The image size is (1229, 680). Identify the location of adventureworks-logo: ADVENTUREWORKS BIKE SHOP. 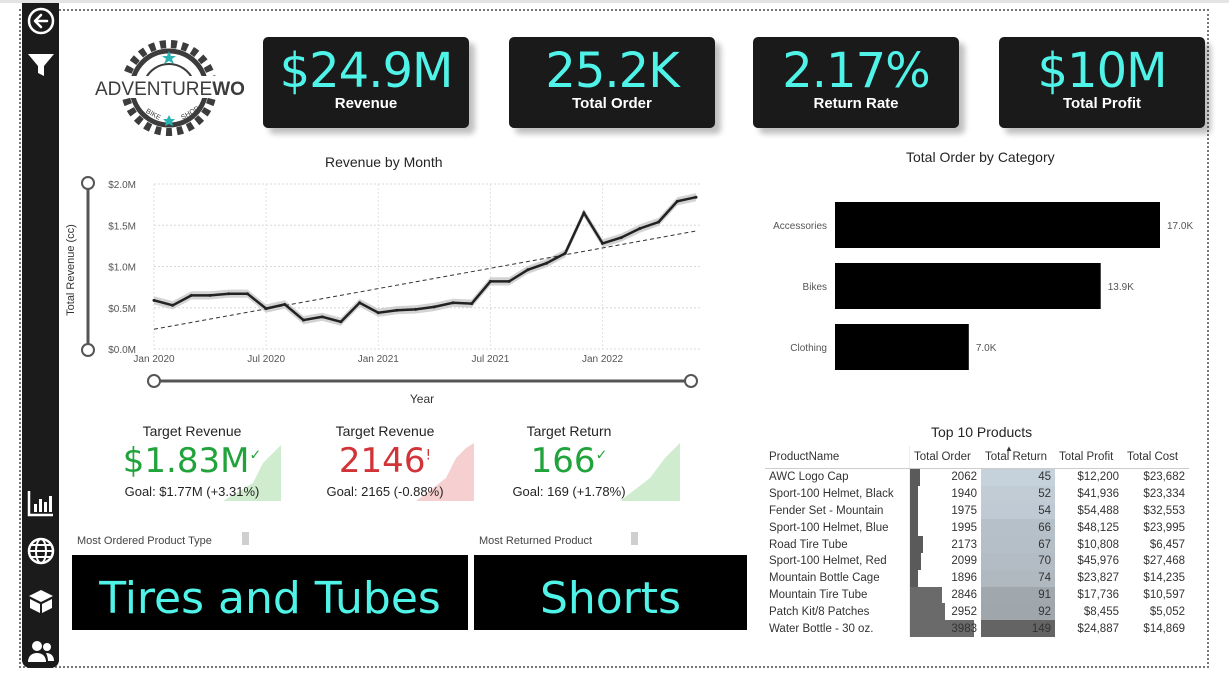
(189, 88).